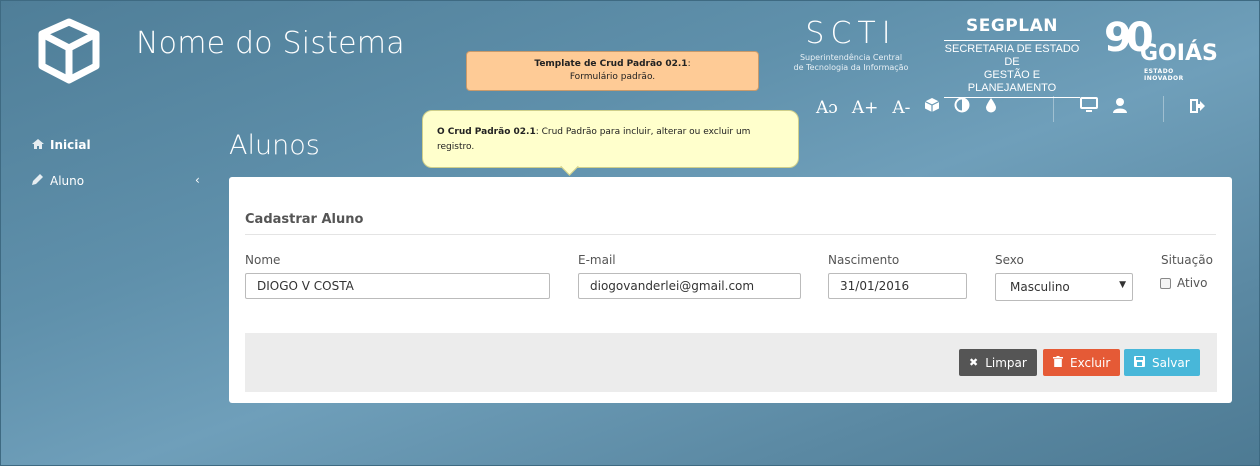 The image size is (1260, 466). What do you see at coordinates (1179, 53) in the screenshot?
I see `goias-name: GOIÁS` at bounding box center [1179, 53].